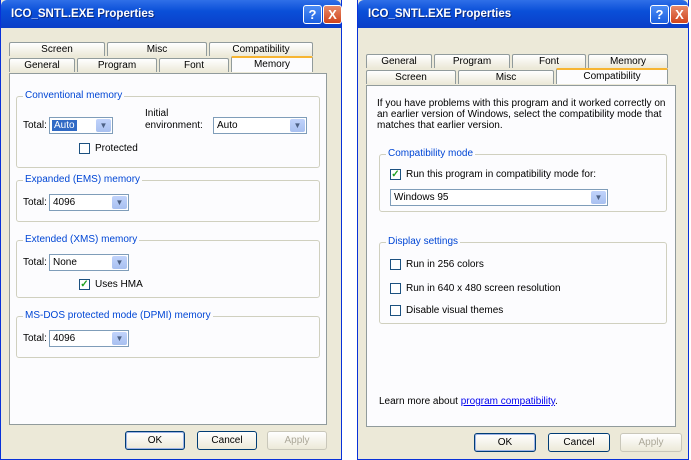  I want to click on run-256-colors-label: Run in 256 colors, so click(445, 264).